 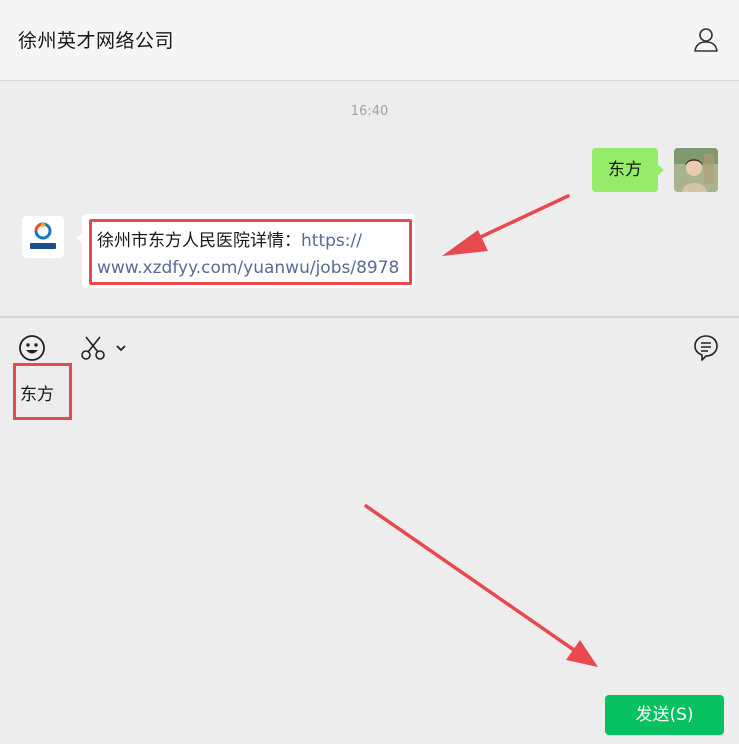 What do you see at coordinates (121, 349) in the screenshot?
I see `chevron-down-icon` at bounding box center [121, 349].